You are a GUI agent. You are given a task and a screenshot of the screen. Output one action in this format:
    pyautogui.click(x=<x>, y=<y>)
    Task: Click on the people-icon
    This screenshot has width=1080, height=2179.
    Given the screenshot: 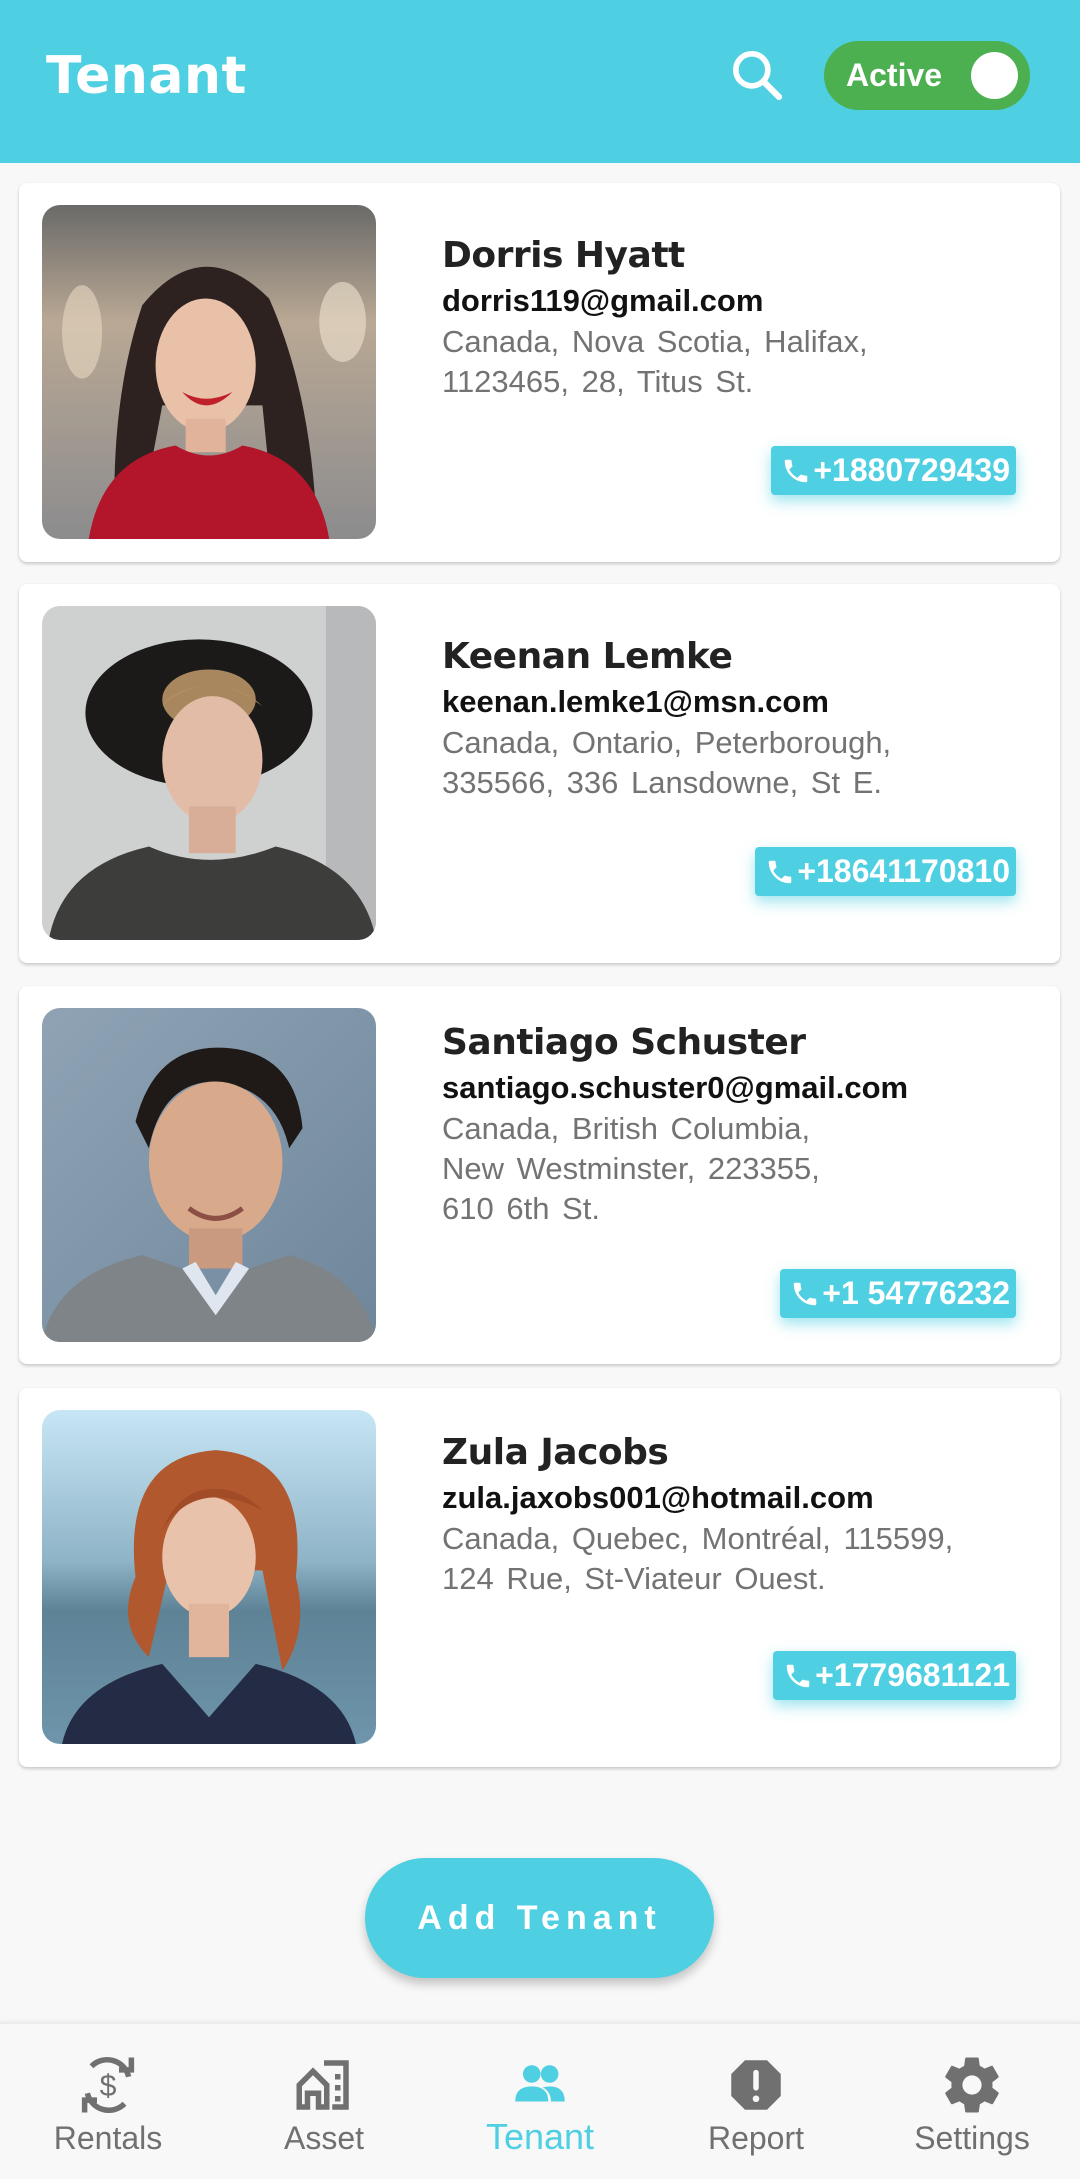 What is the action you would take?
    pyautogui.click(x=540, y=2083)
    